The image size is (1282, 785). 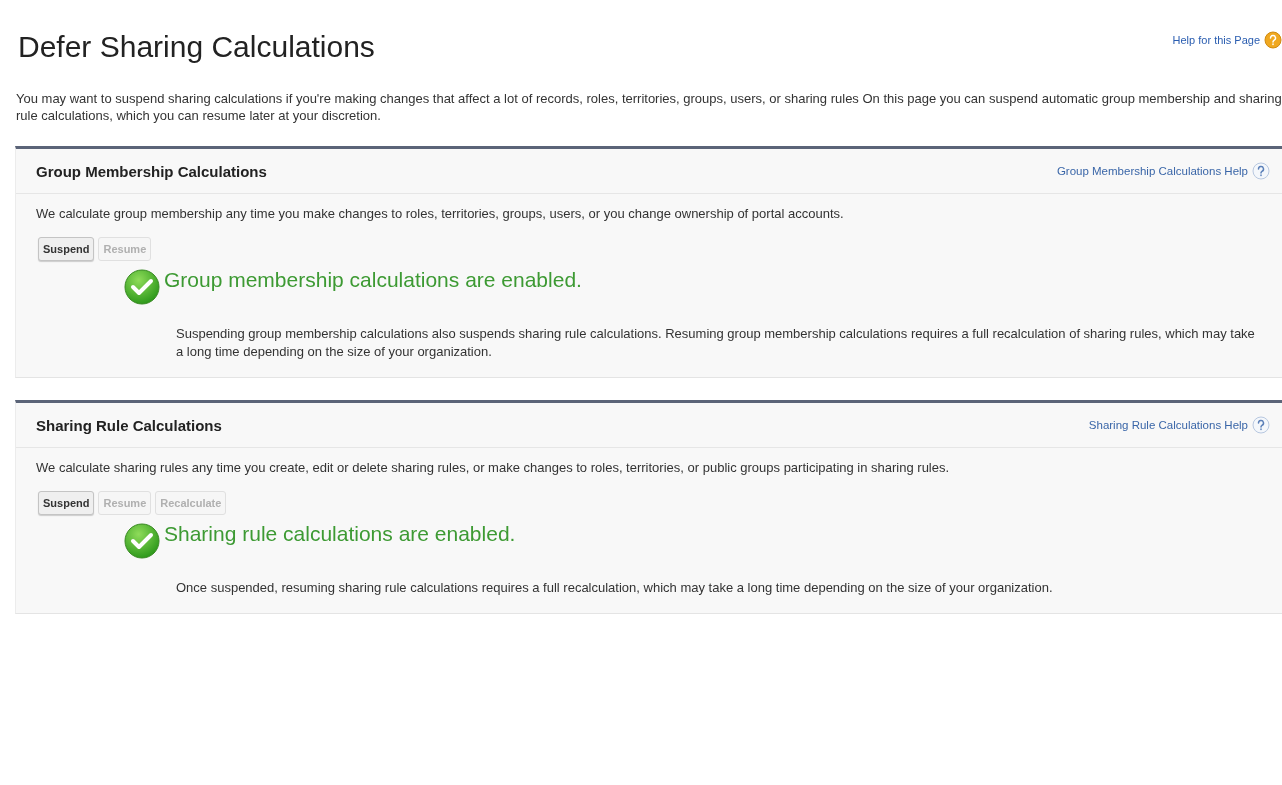 I want to click on section-title: Group Membership Calculations, so click(x=151, y=171).